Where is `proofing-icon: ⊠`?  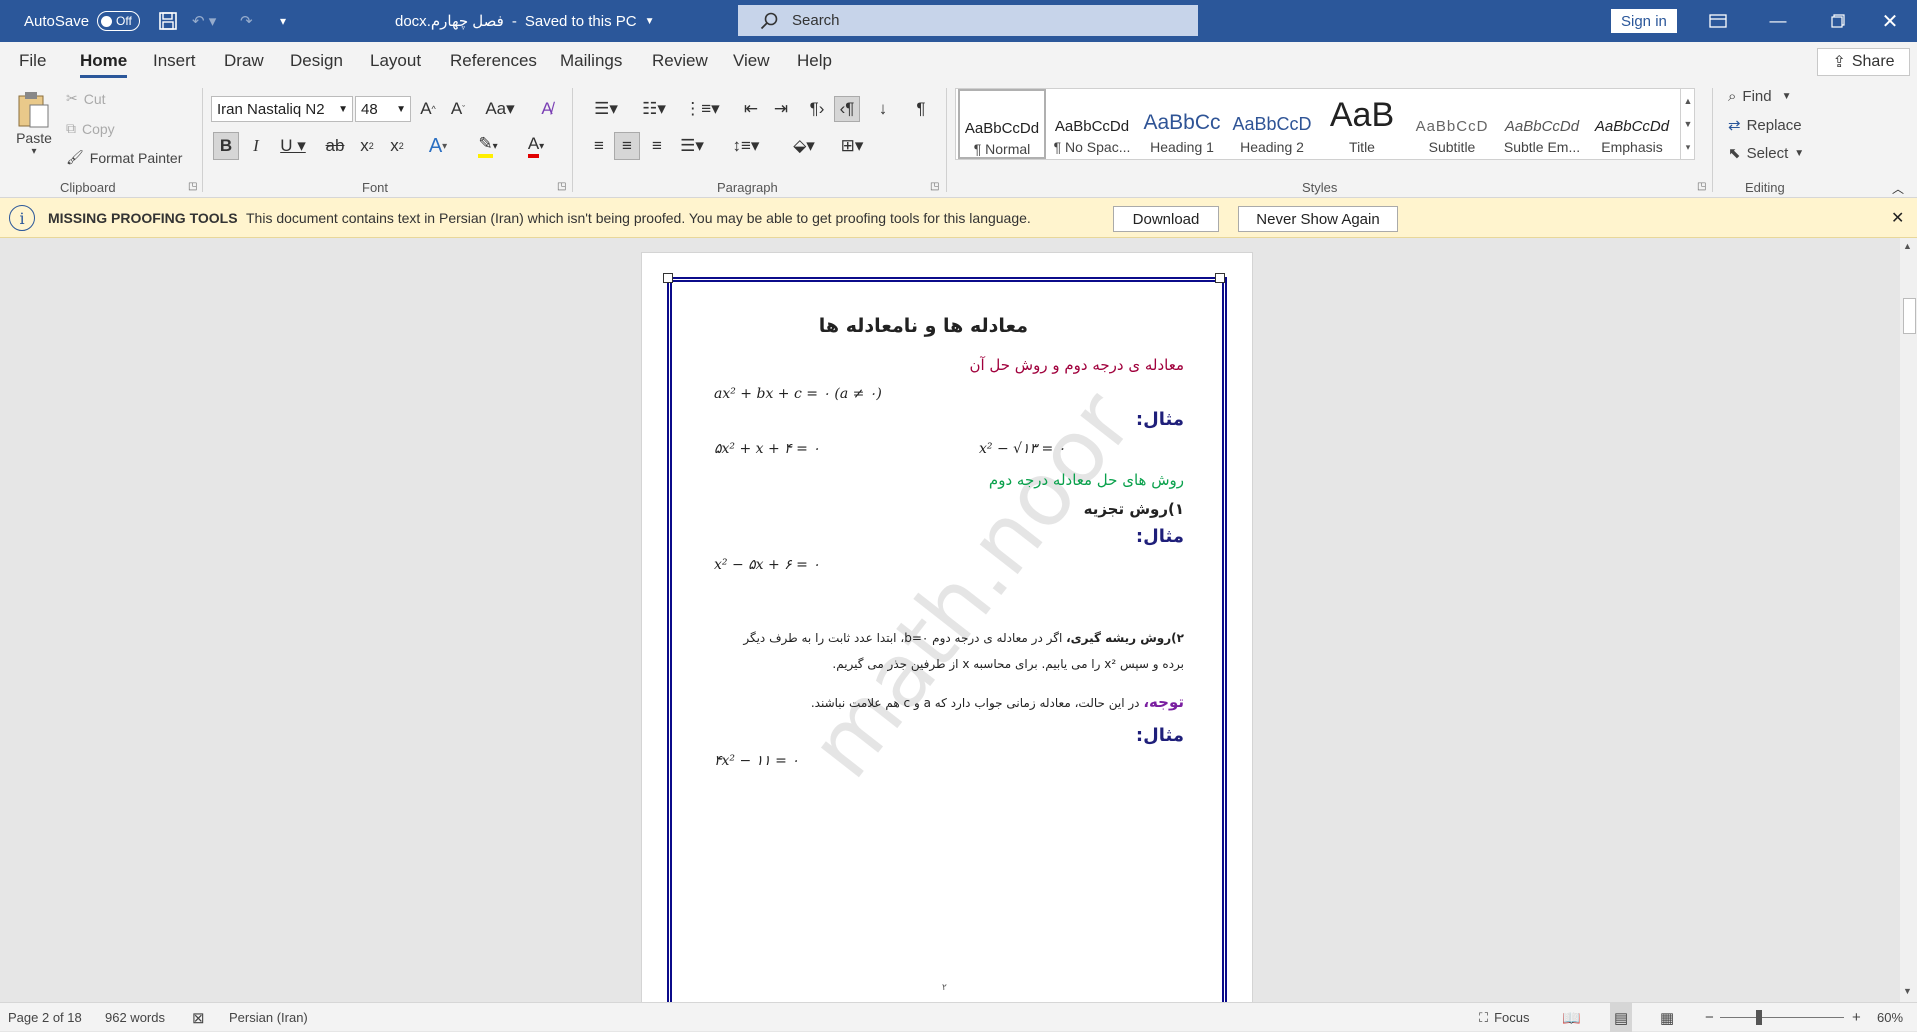 proofing-icon: ⊠ is located at coordinates (198, 1017).